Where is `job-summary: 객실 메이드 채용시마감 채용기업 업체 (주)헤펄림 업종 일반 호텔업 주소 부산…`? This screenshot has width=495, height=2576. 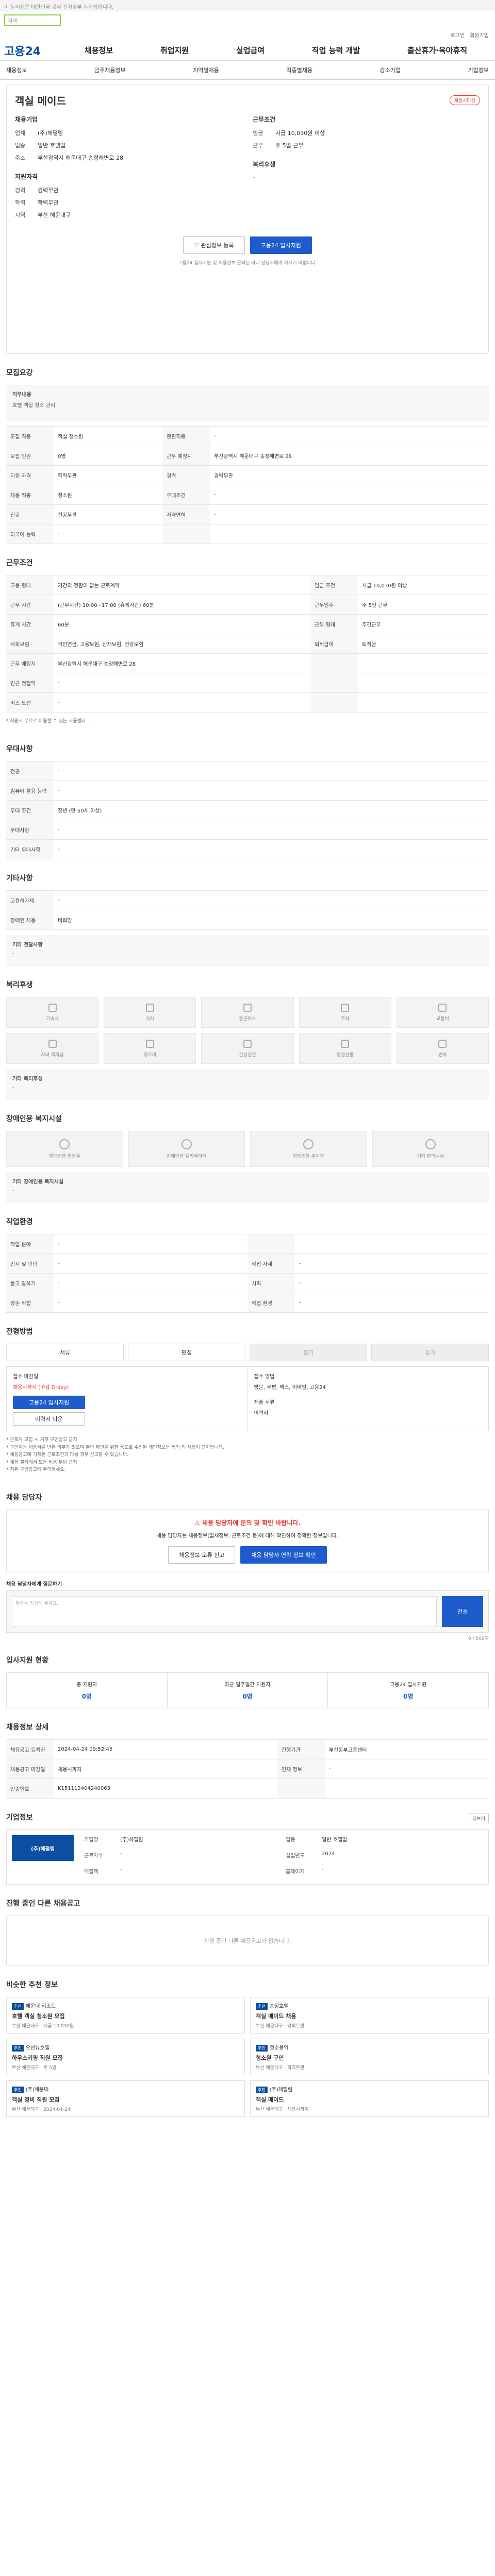
job-summary: 객실 메이드 채용시마감 채용기업 업체 (주)헤펄림 업종 일반 호텔업 주소 부산… is located at coordinates (247, 219).